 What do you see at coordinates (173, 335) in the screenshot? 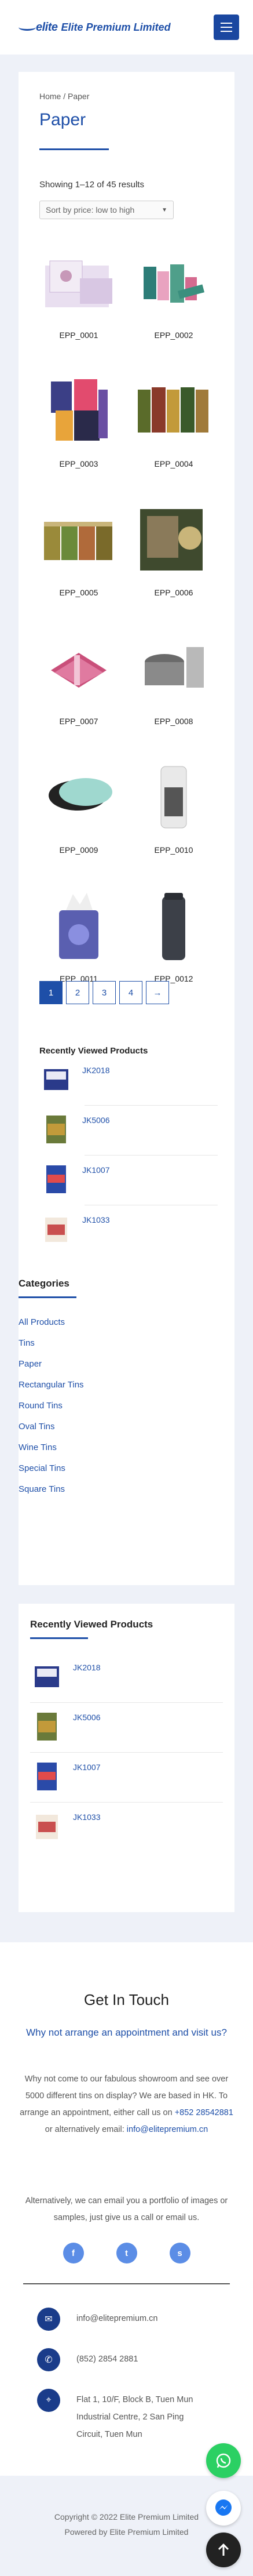
I see `product-name: EPP_0002` at bounding box center [173, 335].